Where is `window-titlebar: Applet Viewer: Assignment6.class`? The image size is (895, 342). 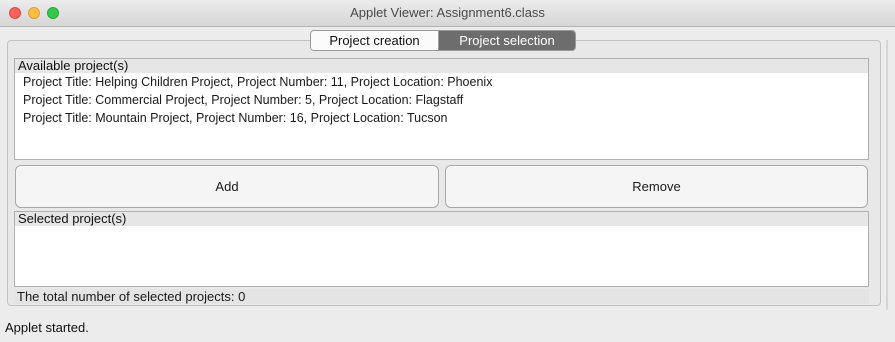
window-titlebar: Applet Viewer: Assignment6.class is located at coordinates (447, 13).